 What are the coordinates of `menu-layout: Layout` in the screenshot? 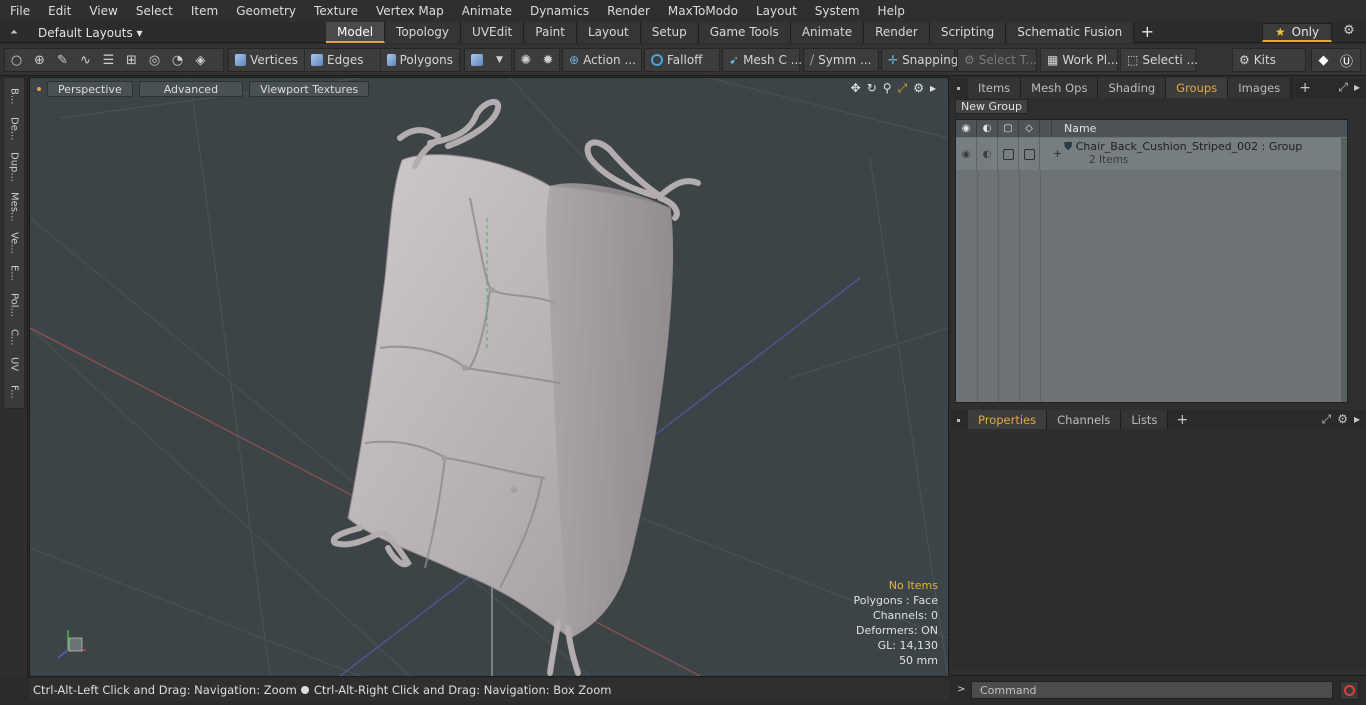 It's located at (775, 11).